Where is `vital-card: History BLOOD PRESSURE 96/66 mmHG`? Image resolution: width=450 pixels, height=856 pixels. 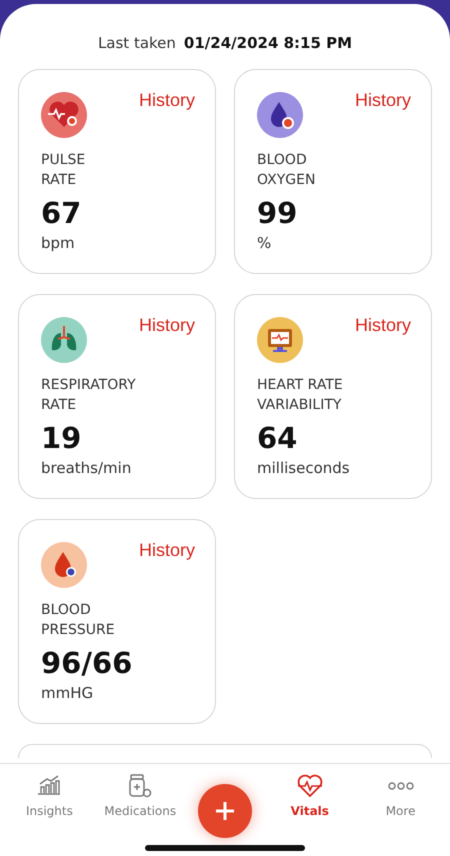 vital-card: History BLOOD PRESSURE 96/66 mmHG is located at coordinates (117, 621).